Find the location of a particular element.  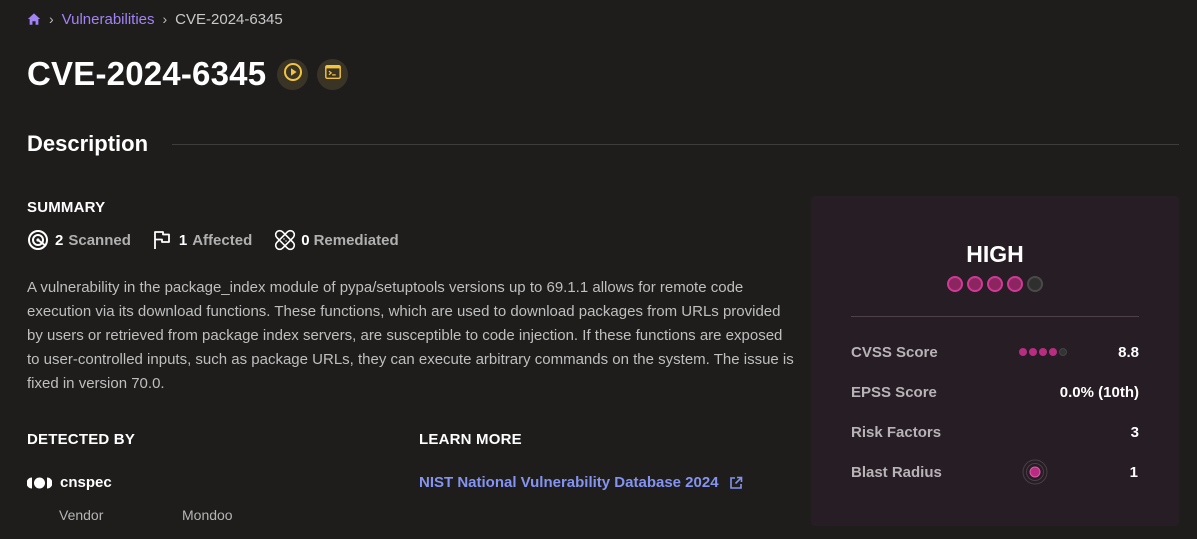

title-row: CVE-2024-6345 is located at coordinates (188, 74).